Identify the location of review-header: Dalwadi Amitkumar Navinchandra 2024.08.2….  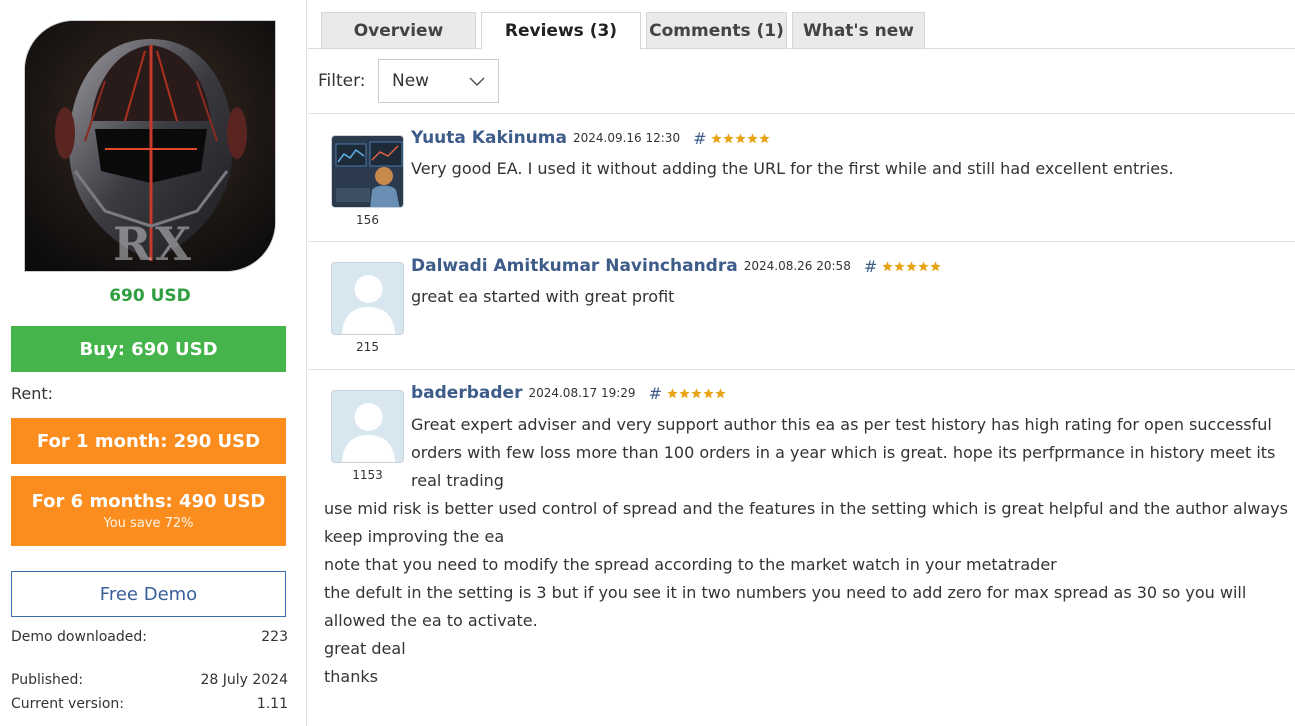
(676, 266).